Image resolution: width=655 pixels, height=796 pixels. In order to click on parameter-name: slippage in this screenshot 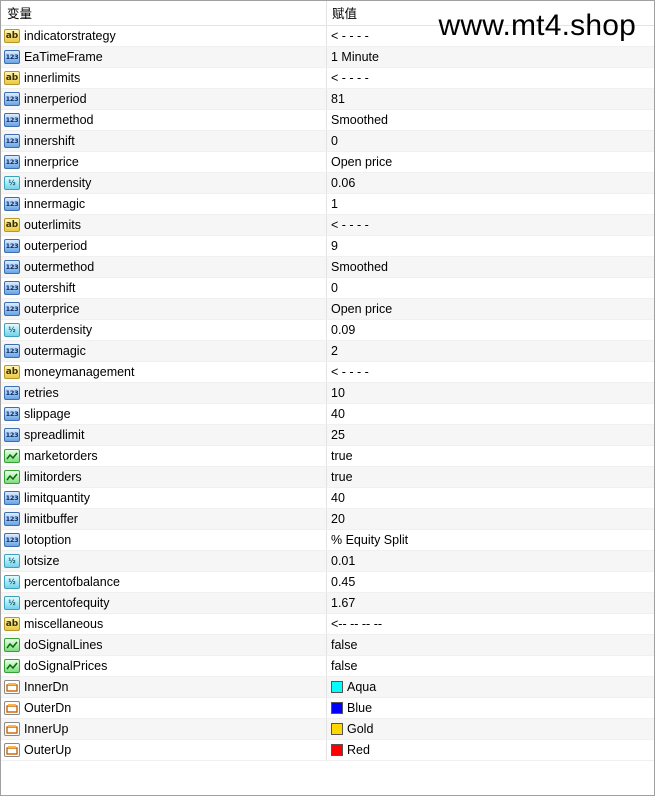, I will do `click(47, 414)`.